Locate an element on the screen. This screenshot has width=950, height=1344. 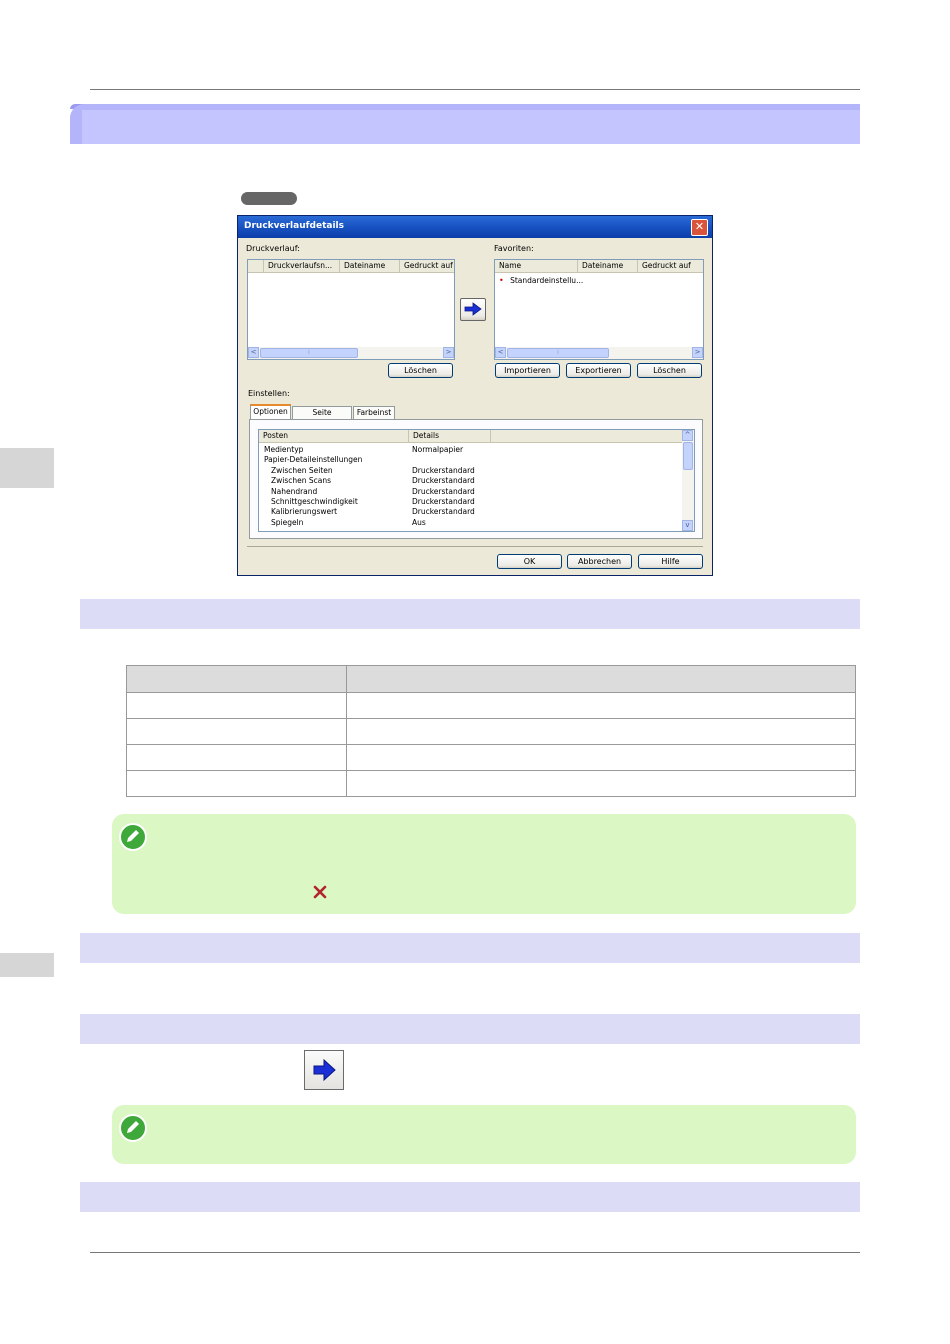
history-scroll-thumb: ⁞ is located at coordinates (309, 353).